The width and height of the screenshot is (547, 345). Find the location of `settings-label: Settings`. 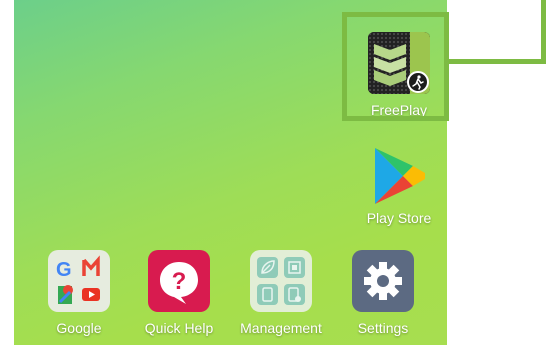

settings-label: Settings is located at coordinates (383, 328).